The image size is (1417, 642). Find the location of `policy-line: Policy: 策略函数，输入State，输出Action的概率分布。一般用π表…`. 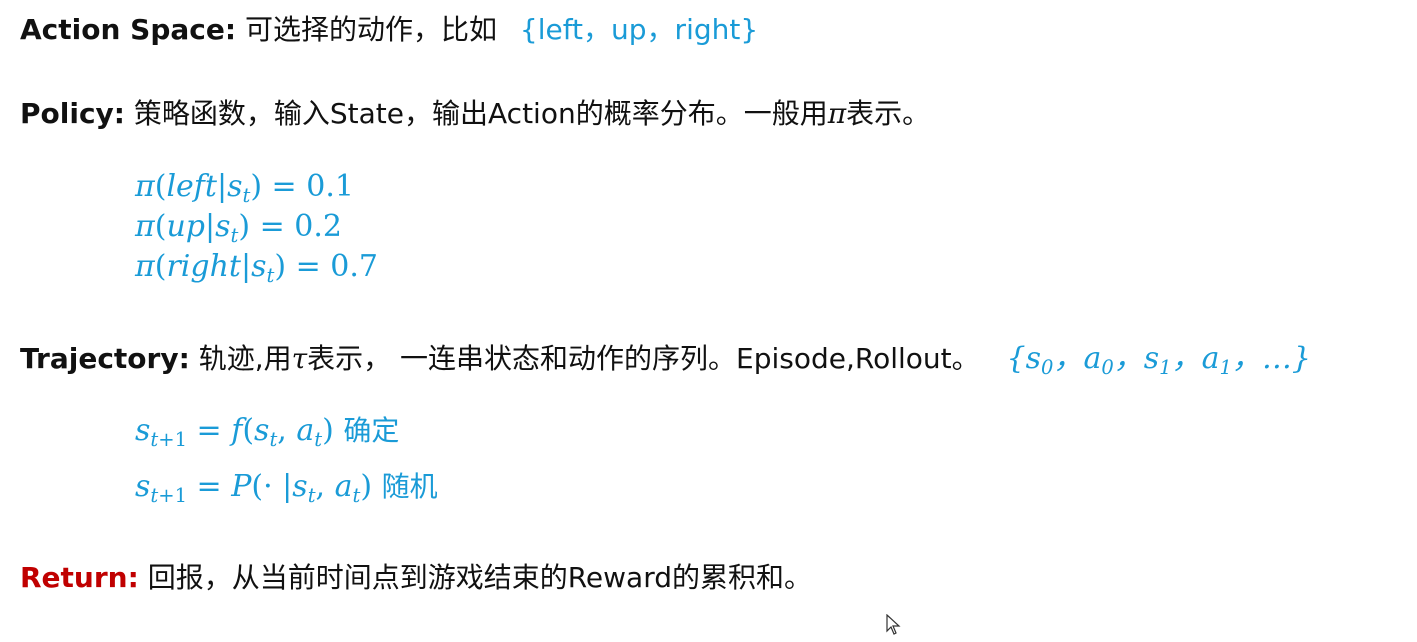

policy-line: Policy: 策略函数，输入State，输出Action的概率分布。一般用π表… is located at coordinates (475, 114).